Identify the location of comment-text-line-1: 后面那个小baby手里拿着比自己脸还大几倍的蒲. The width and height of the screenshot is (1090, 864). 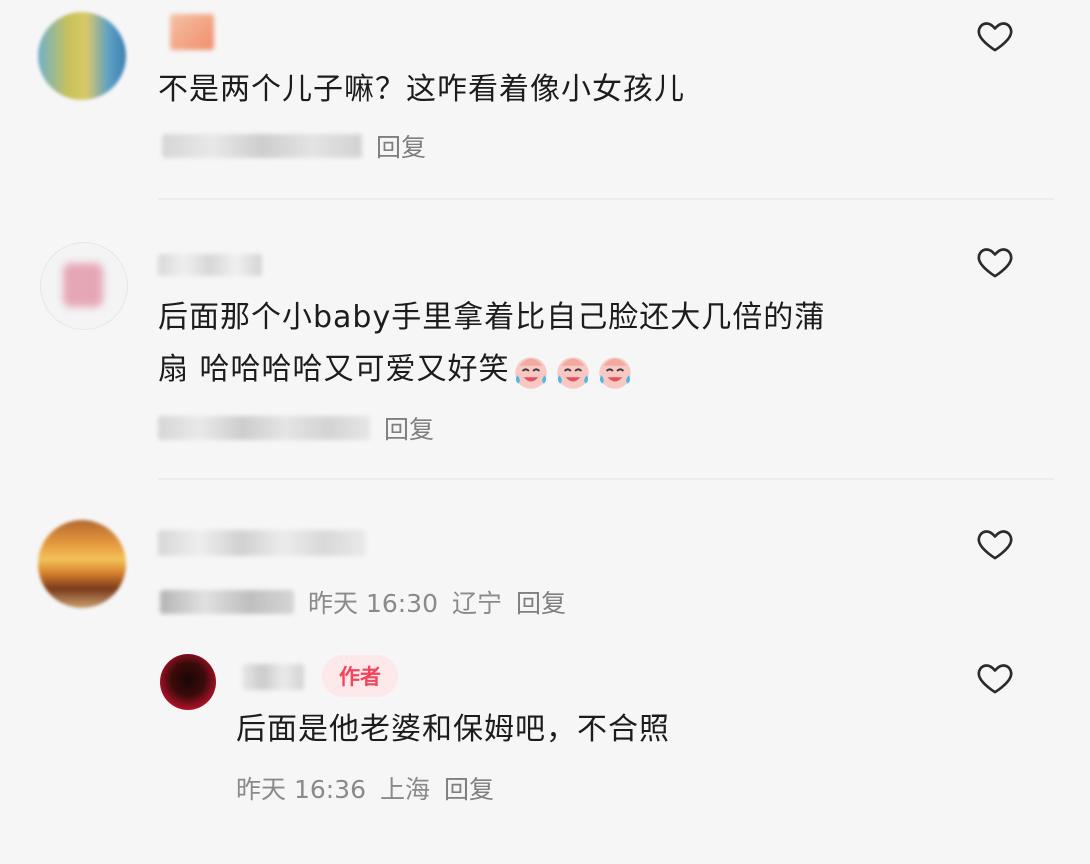
(492, 317).